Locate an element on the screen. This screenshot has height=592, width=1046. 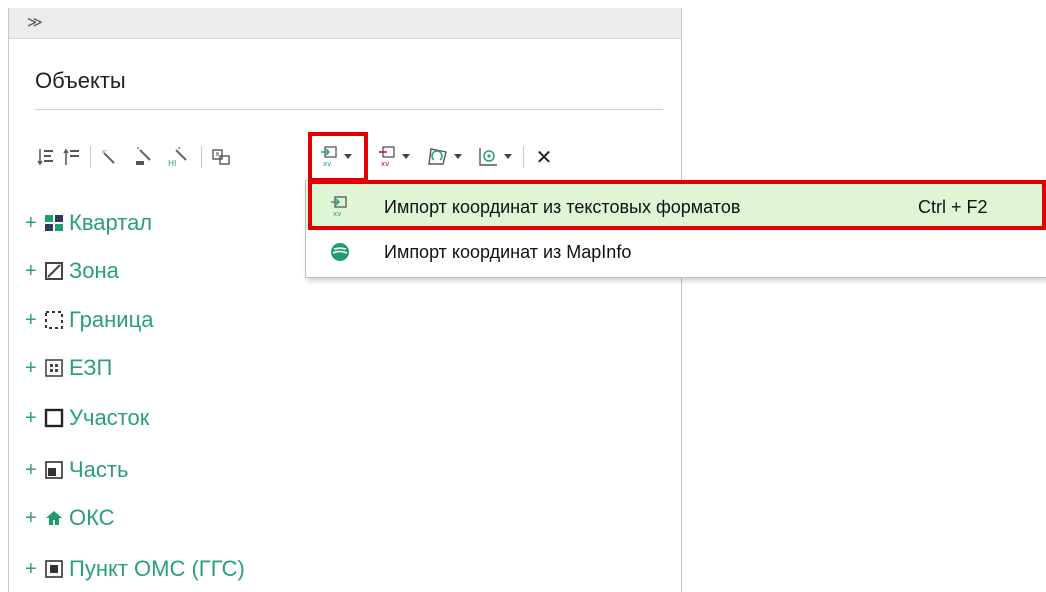
survey-point-icon is located at coordinates (54, 569).